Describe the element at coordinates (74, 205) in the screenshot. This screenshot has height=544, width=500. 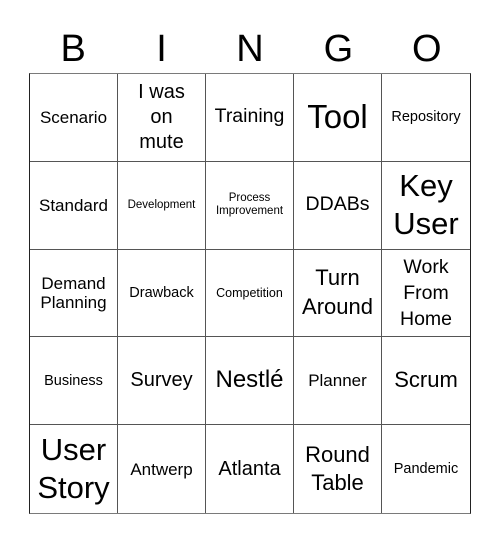
I see `bingo-cell: Standard` at that location.